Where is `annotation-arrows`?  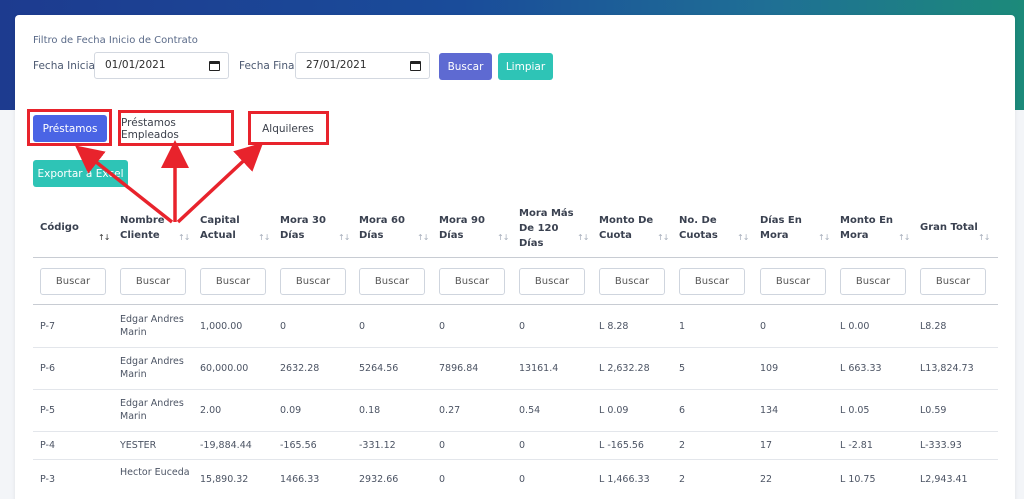 annotation-arrows is located at coordinates (169, 182).